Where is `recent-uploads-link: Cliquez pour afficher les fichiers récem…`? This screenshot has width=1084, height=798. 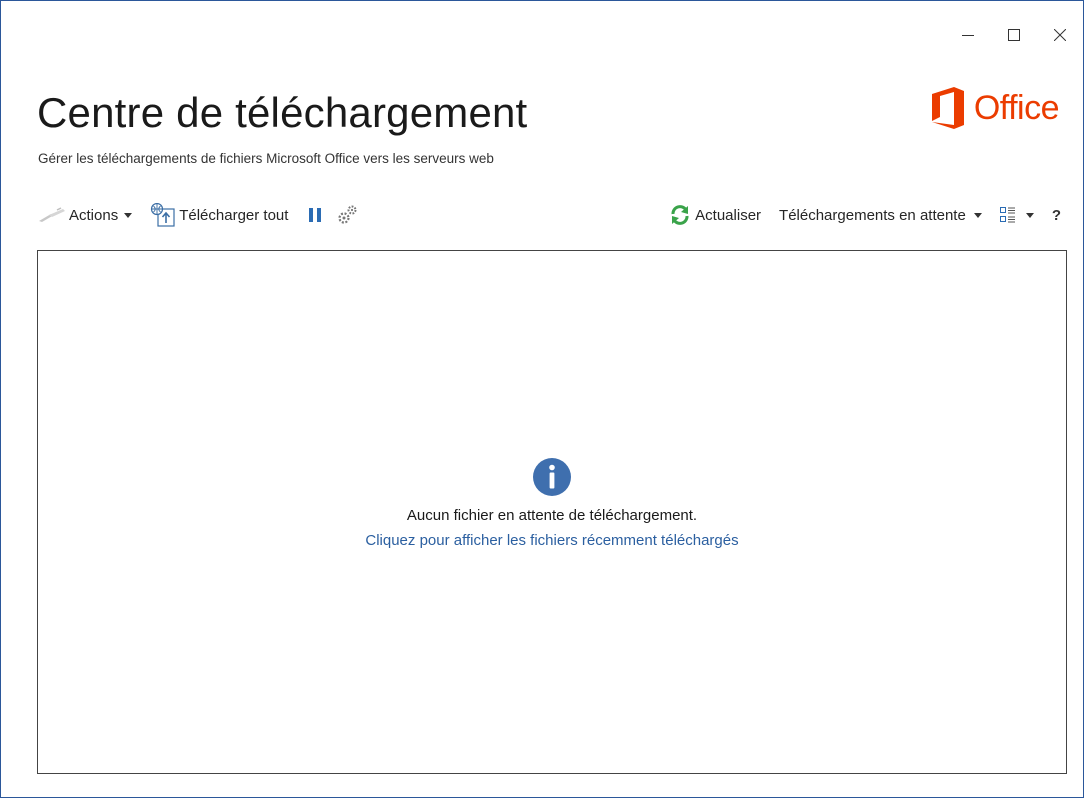 recent-uploads-link: Cliquez pour afficher les fichiers récem… is located at coordinates (551, 540).